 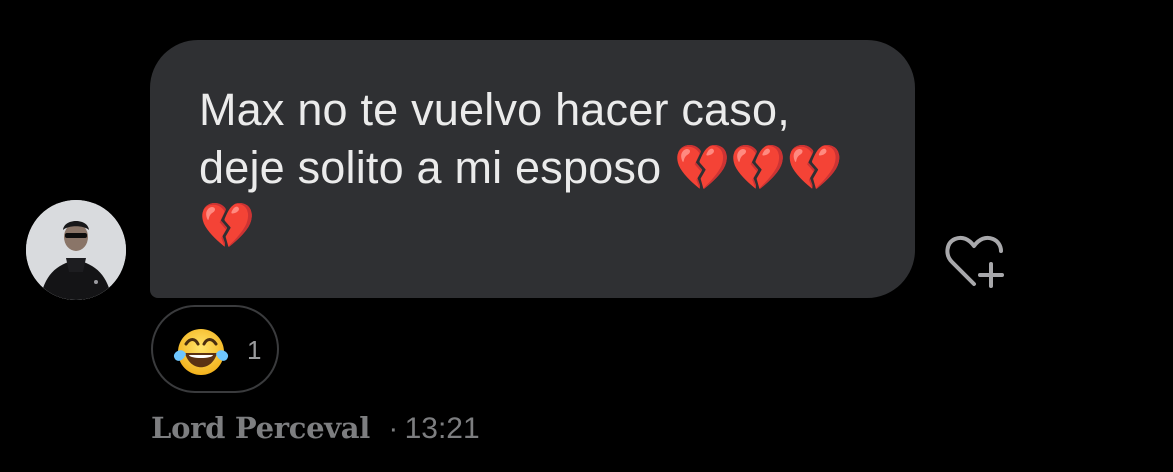 What do you see at coordinates (254, 350) in the screenshot?
I see `reaction-count: 1` at bounding box center [254, 350].